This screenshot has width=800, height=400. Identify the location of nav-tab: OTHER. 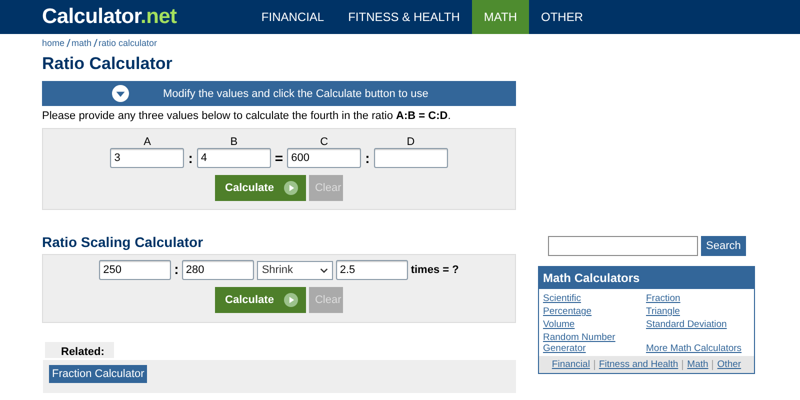
(562, 17).